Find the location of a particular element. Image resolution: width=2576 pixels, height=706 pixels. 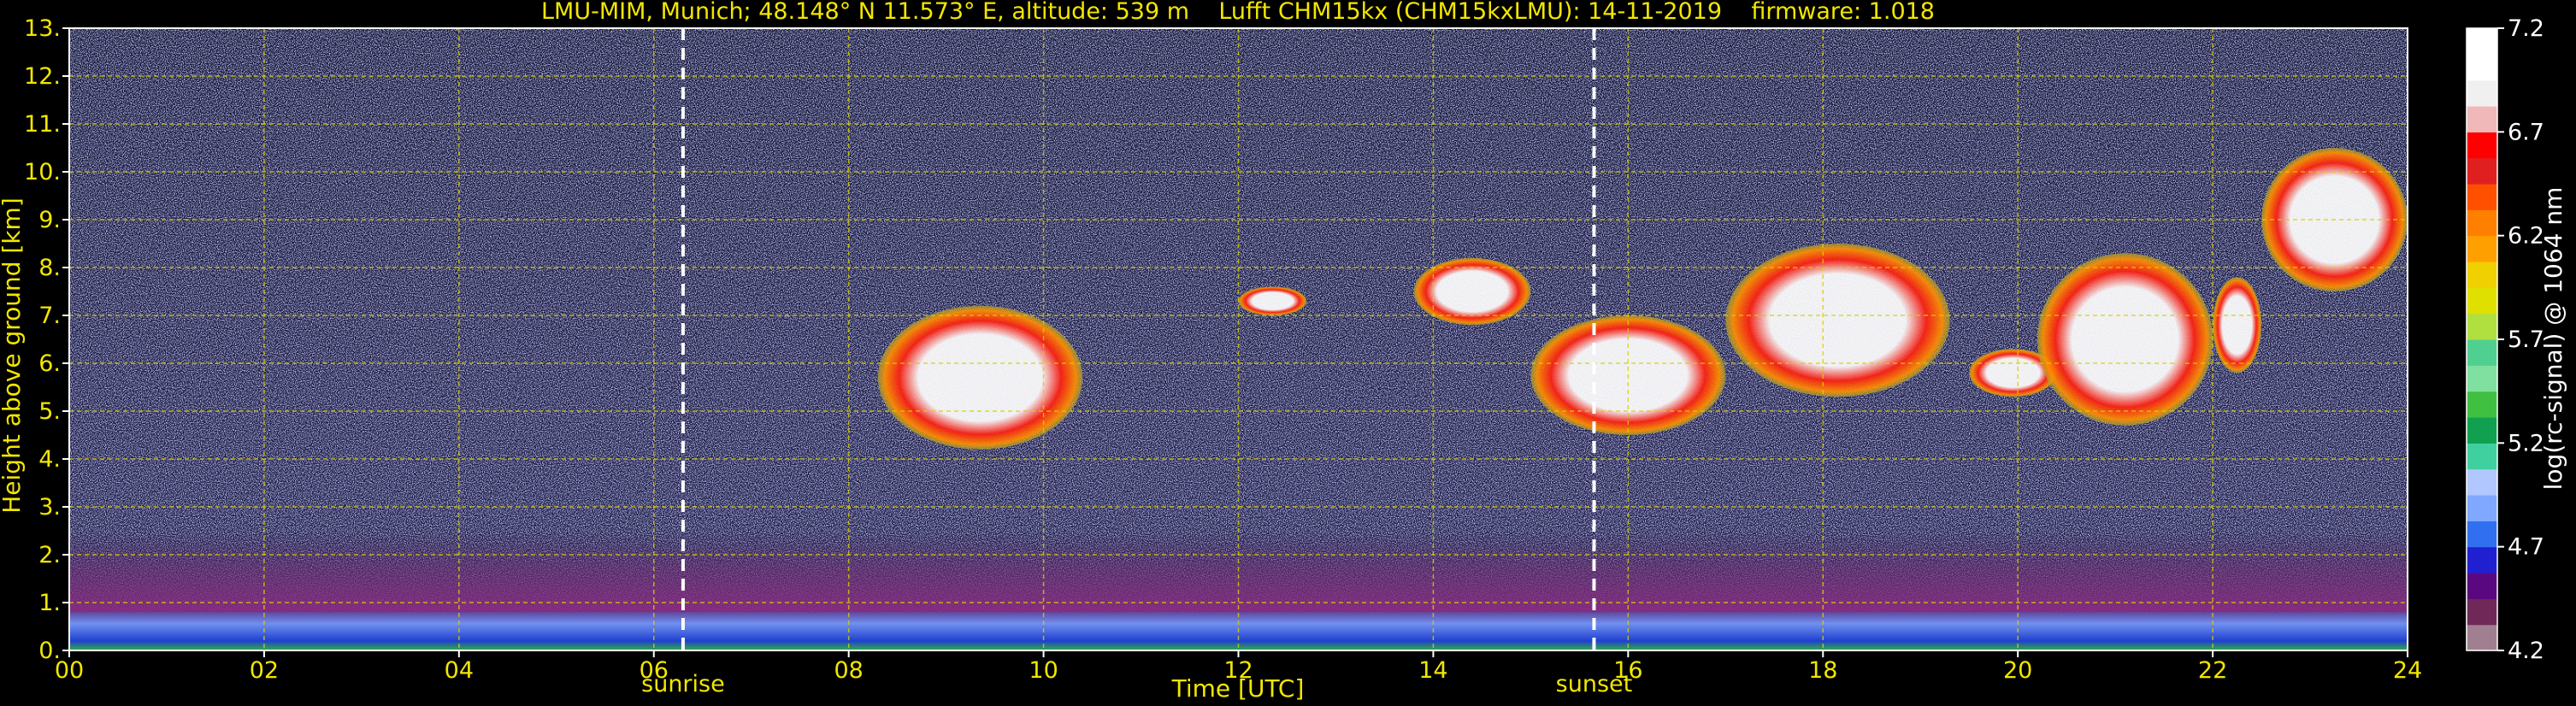

x-tick-label: 08 is located at coordinates (848, 670).